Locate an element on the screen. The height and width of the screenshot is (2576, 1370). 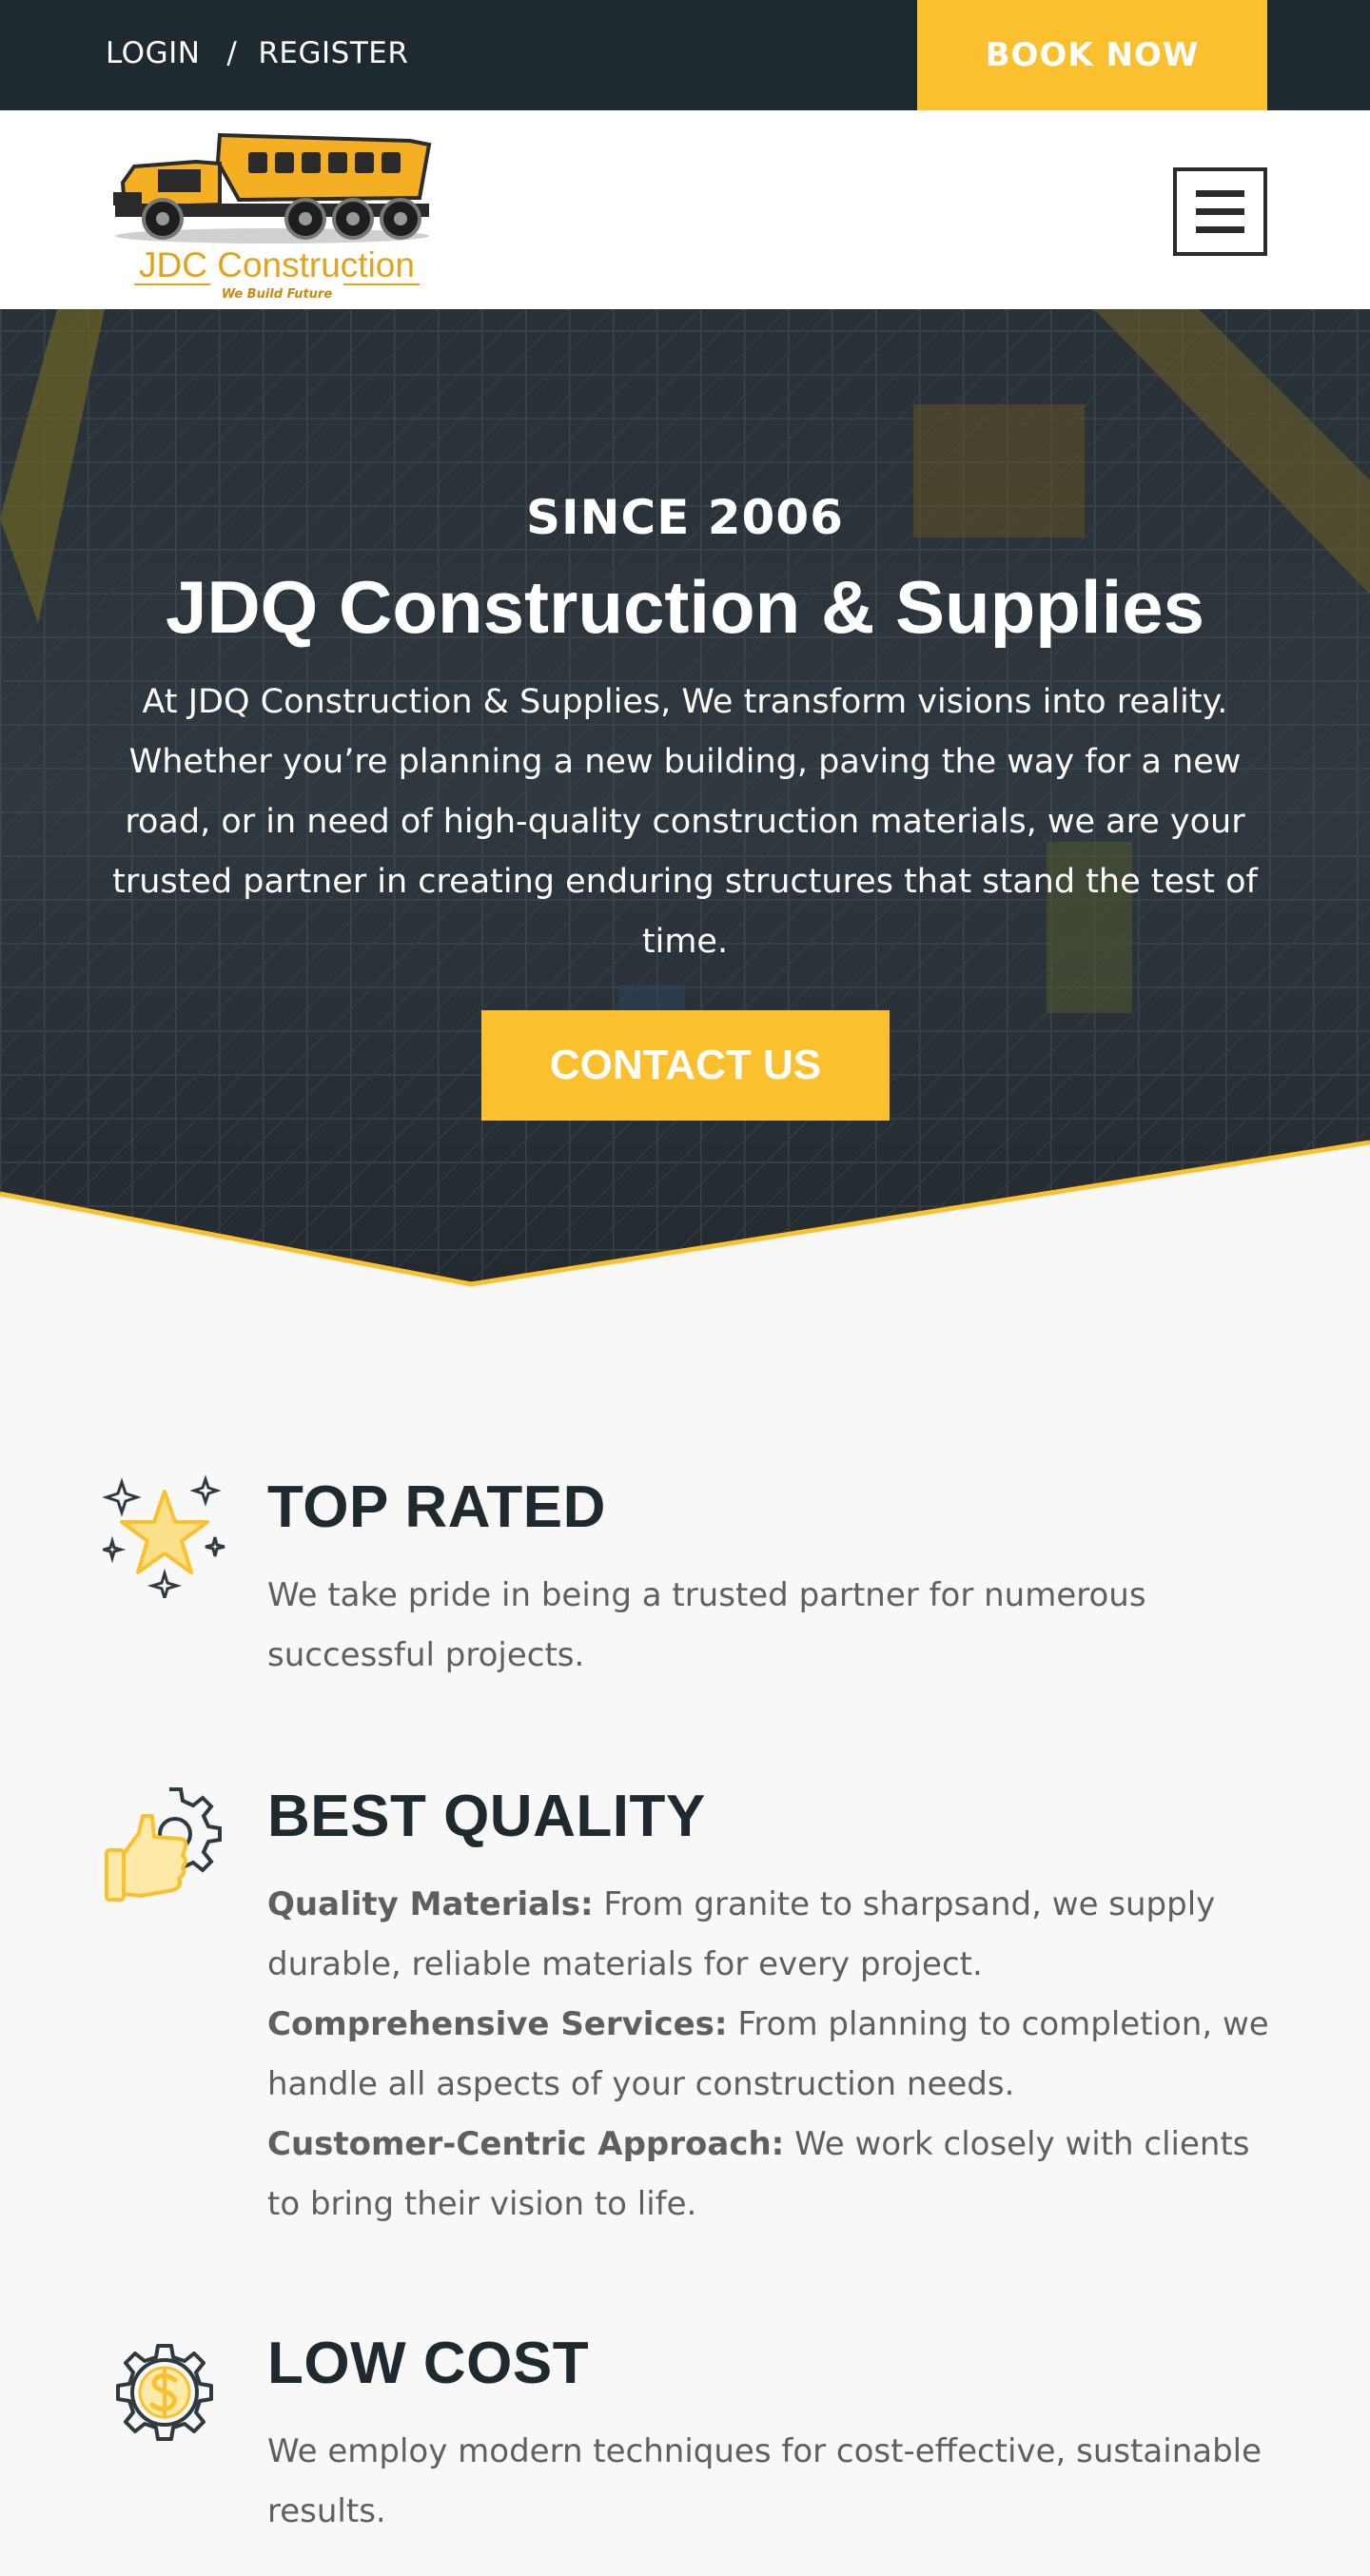
logo: JDC Construction We Build Future is located at coordinates (277, 213).